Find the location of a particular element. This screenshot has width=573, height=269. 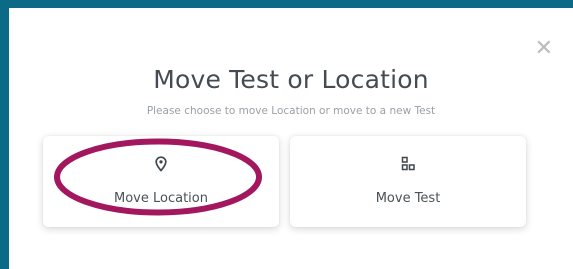

window-left-border is located at coordinates (4, 134).